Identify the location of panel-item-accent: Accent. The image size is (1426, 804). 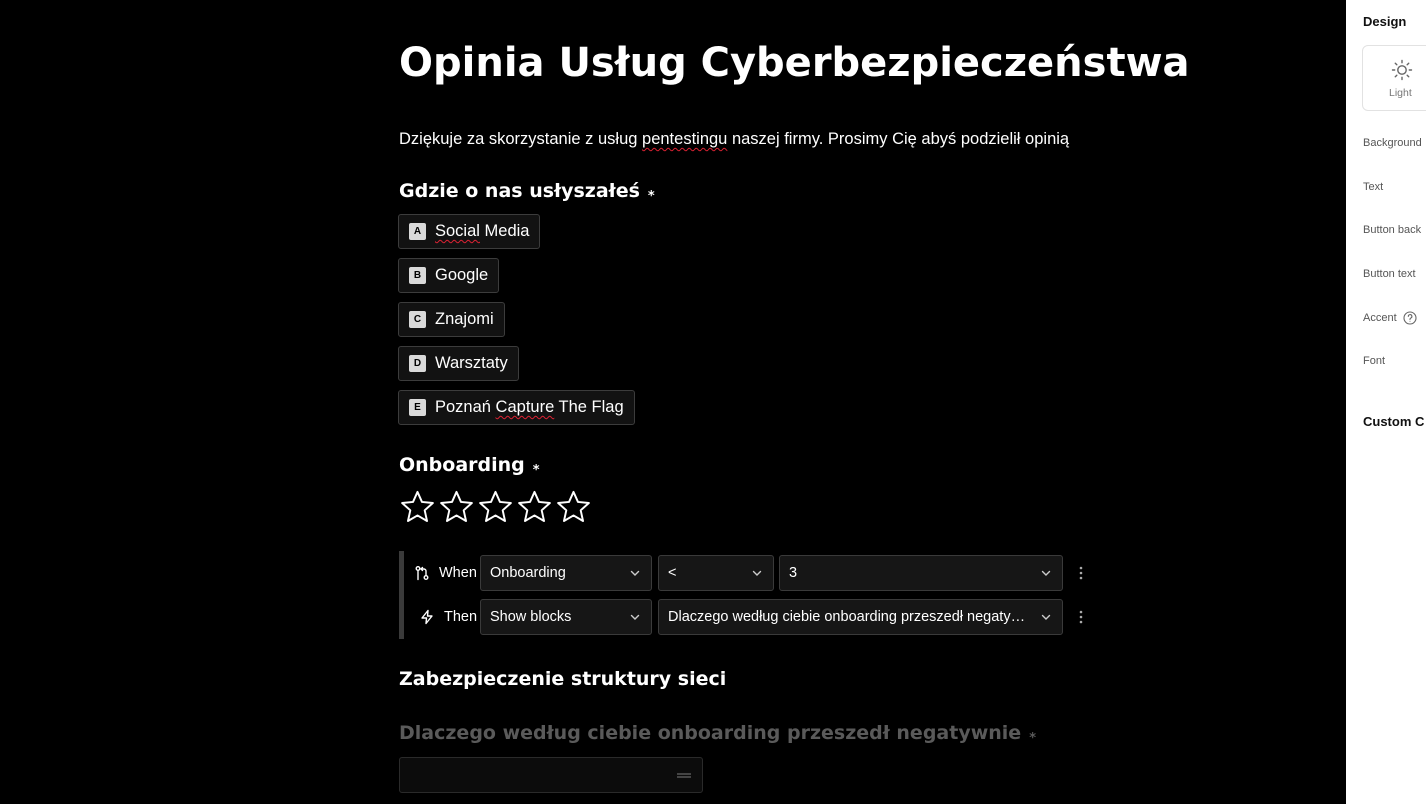
(1390, 318).